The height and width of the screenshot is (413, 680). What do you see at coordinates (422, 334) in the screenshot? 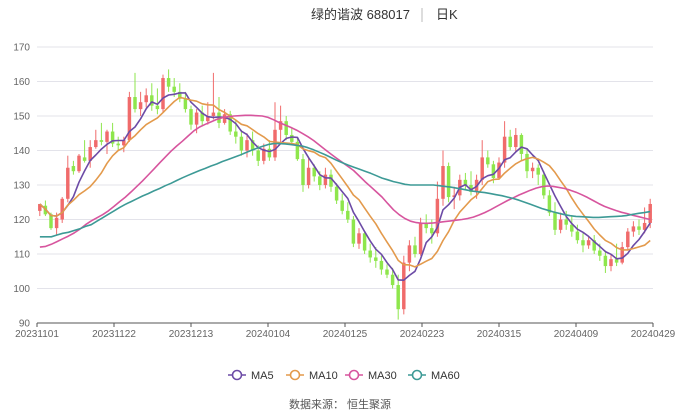
I see `x-tick-label: 20240223` at bounding box center [422, 334].